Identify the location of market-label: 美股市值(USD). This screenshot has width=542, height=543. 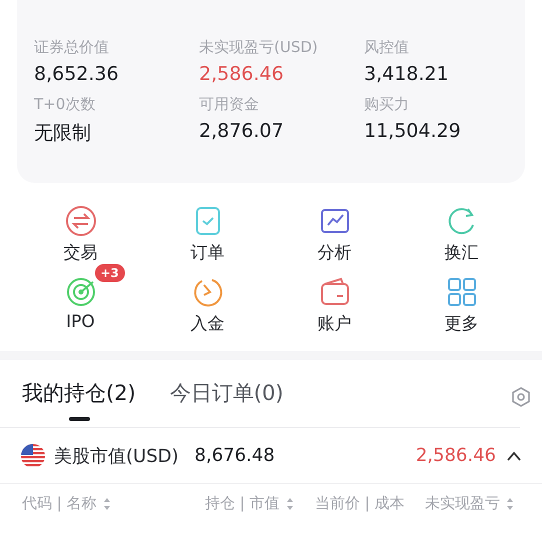
(116, 456).